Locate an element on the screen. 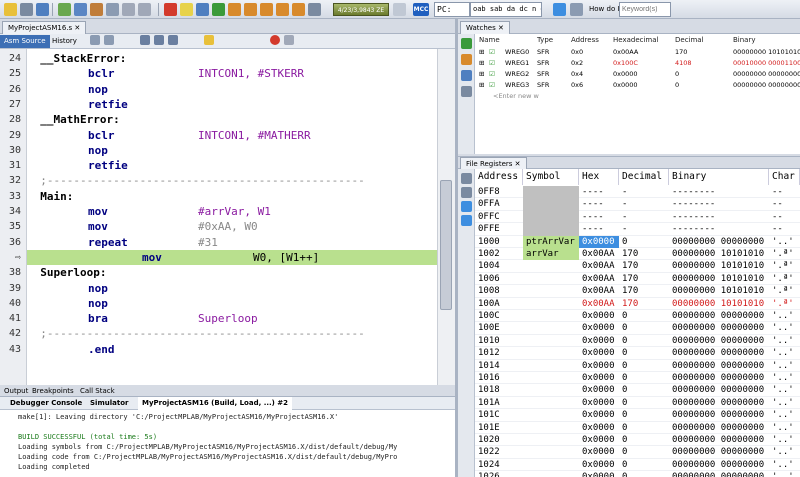  register-row: 1024 0x0000 0 00000000 00000000 '..' is located at coordinates (637, 465).